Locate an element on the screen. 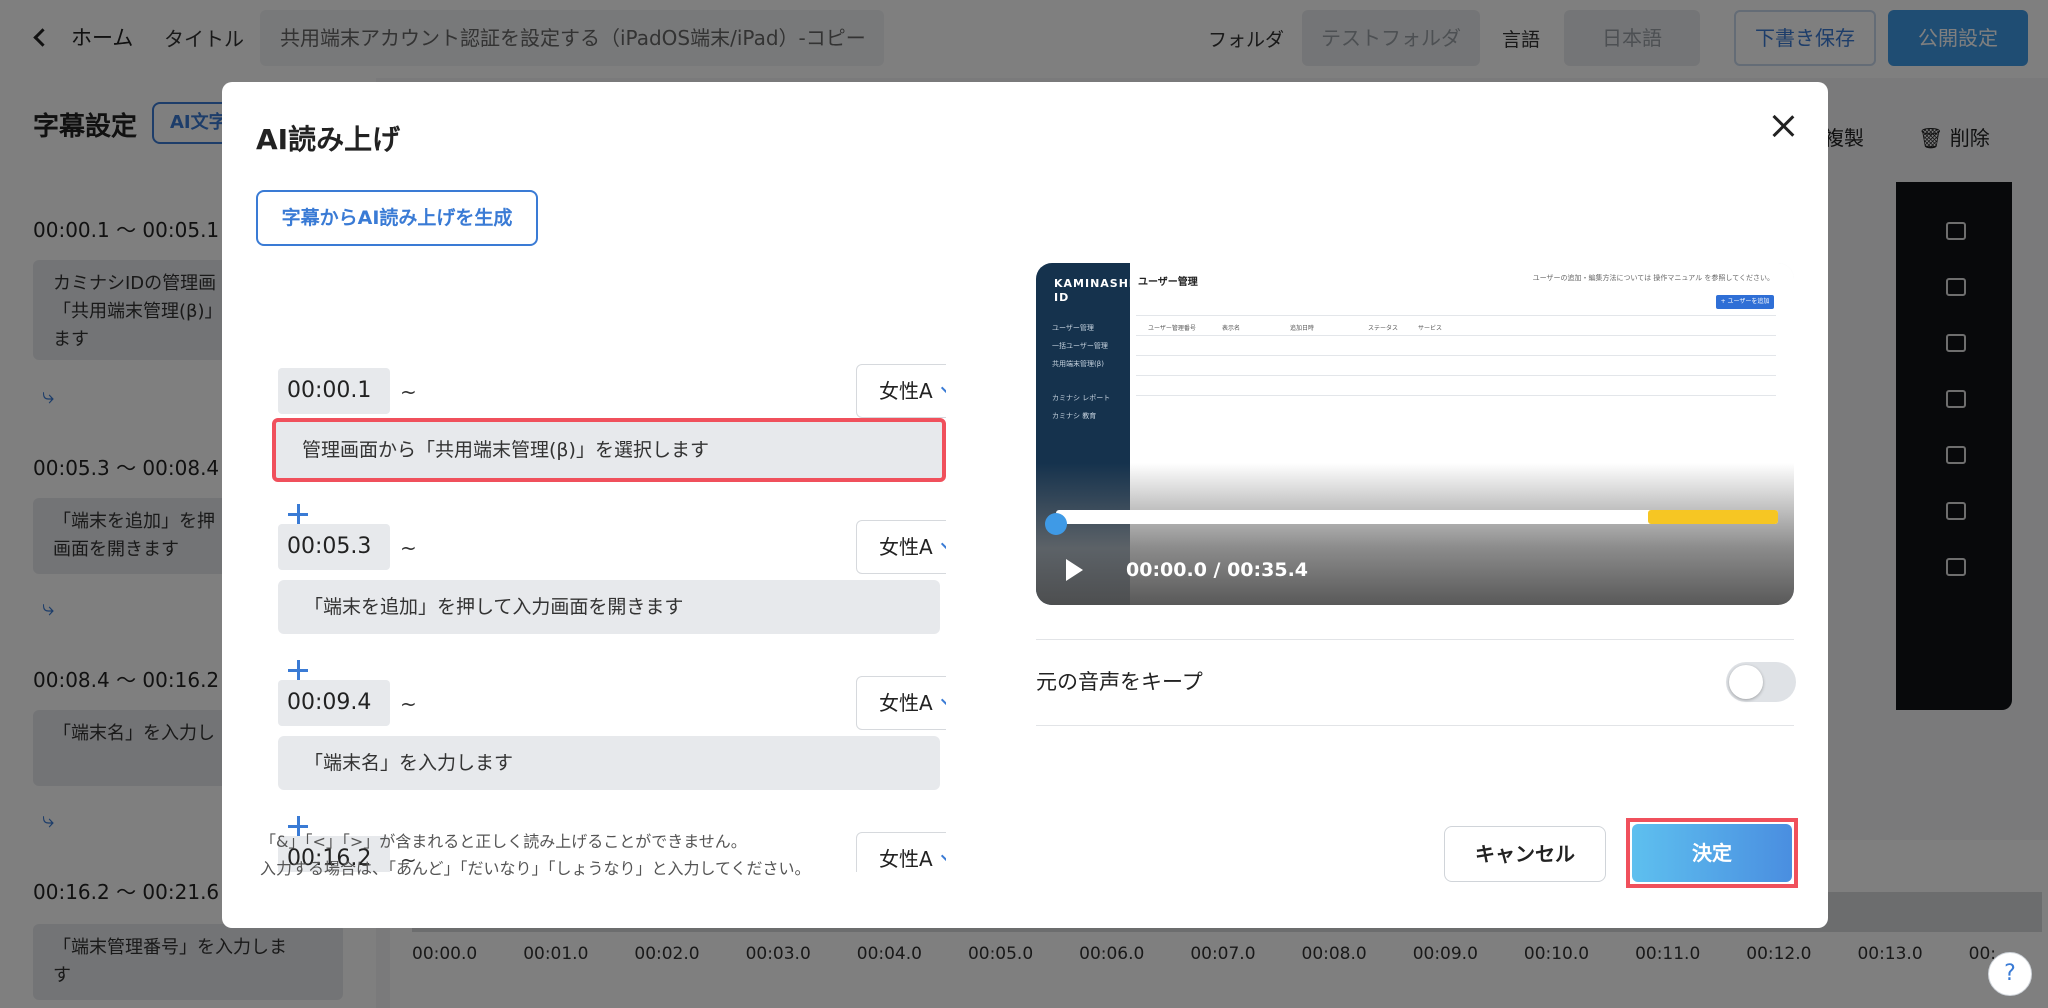 This screenshot has height=1008, width=2048. keep-audio-toggle is located at coordinates (1761, 682).